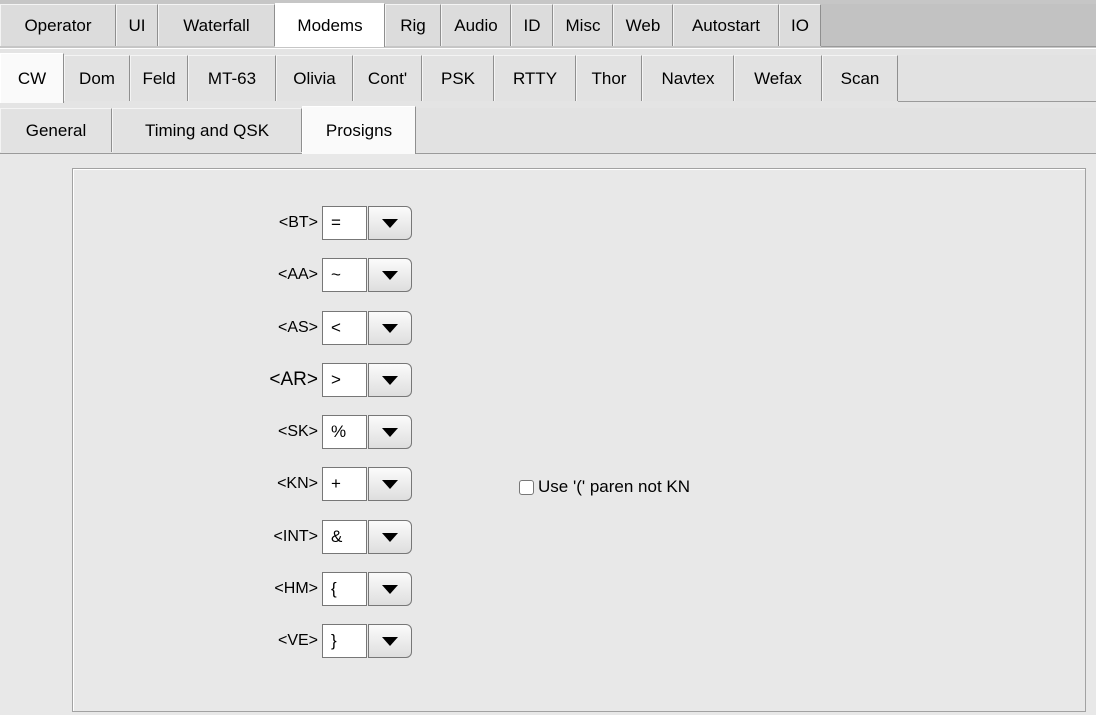 This screenshot has height=715, width=1096. What do you see at coordinates (206, 275) in the screenshot?
I see `prosign-row: <AA> ~` at bounding box center [206, 275].